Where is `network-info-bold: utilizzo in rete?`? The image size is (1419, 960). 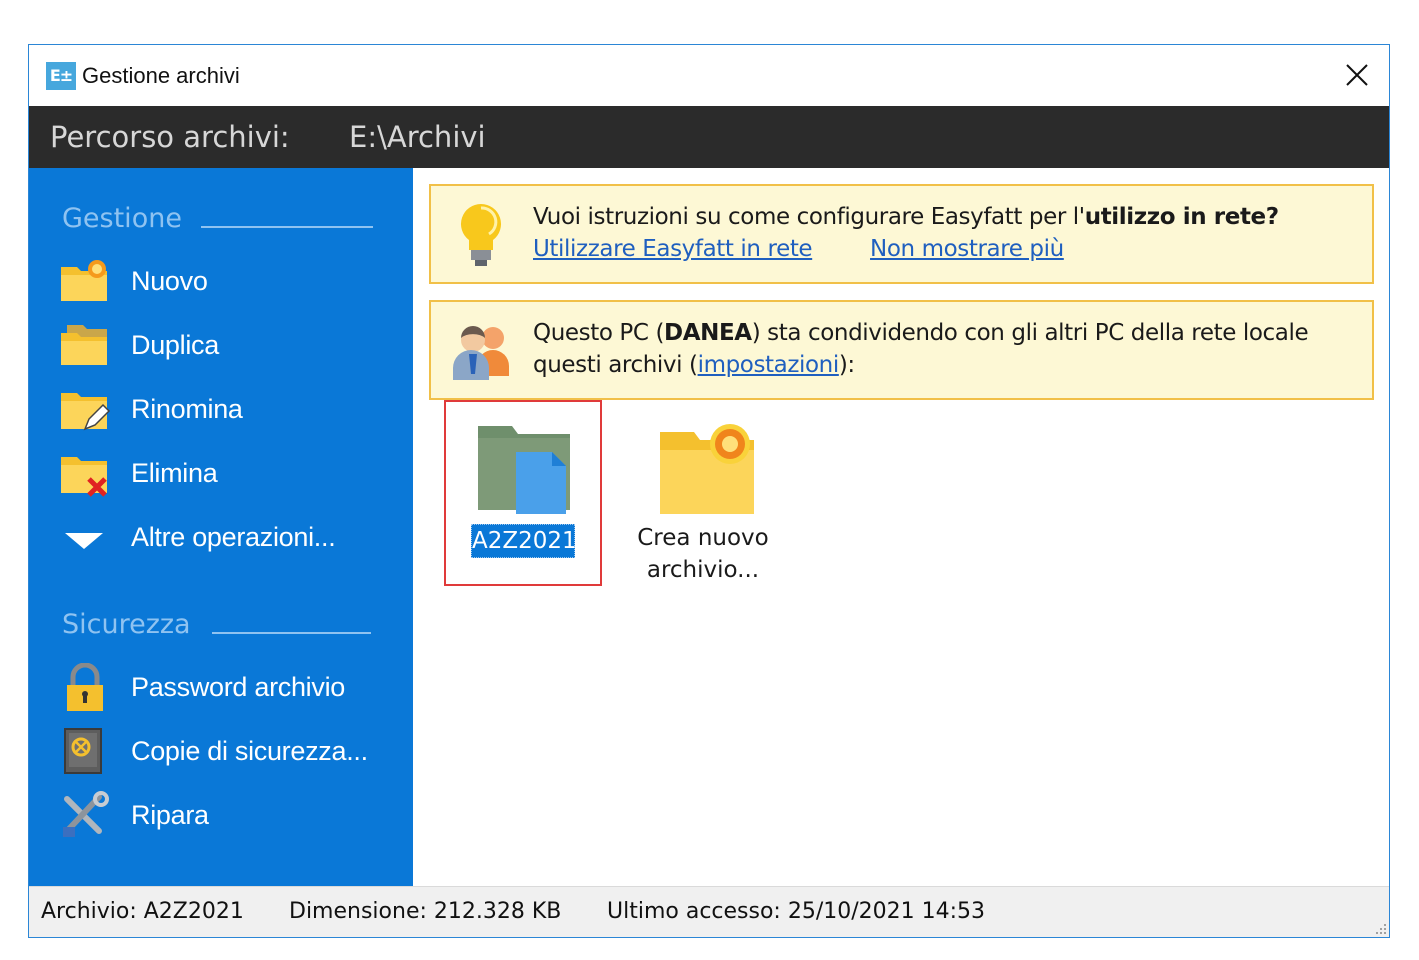
network-info-bold: utilizzo in rete? is located at coordinates (1181, 217).